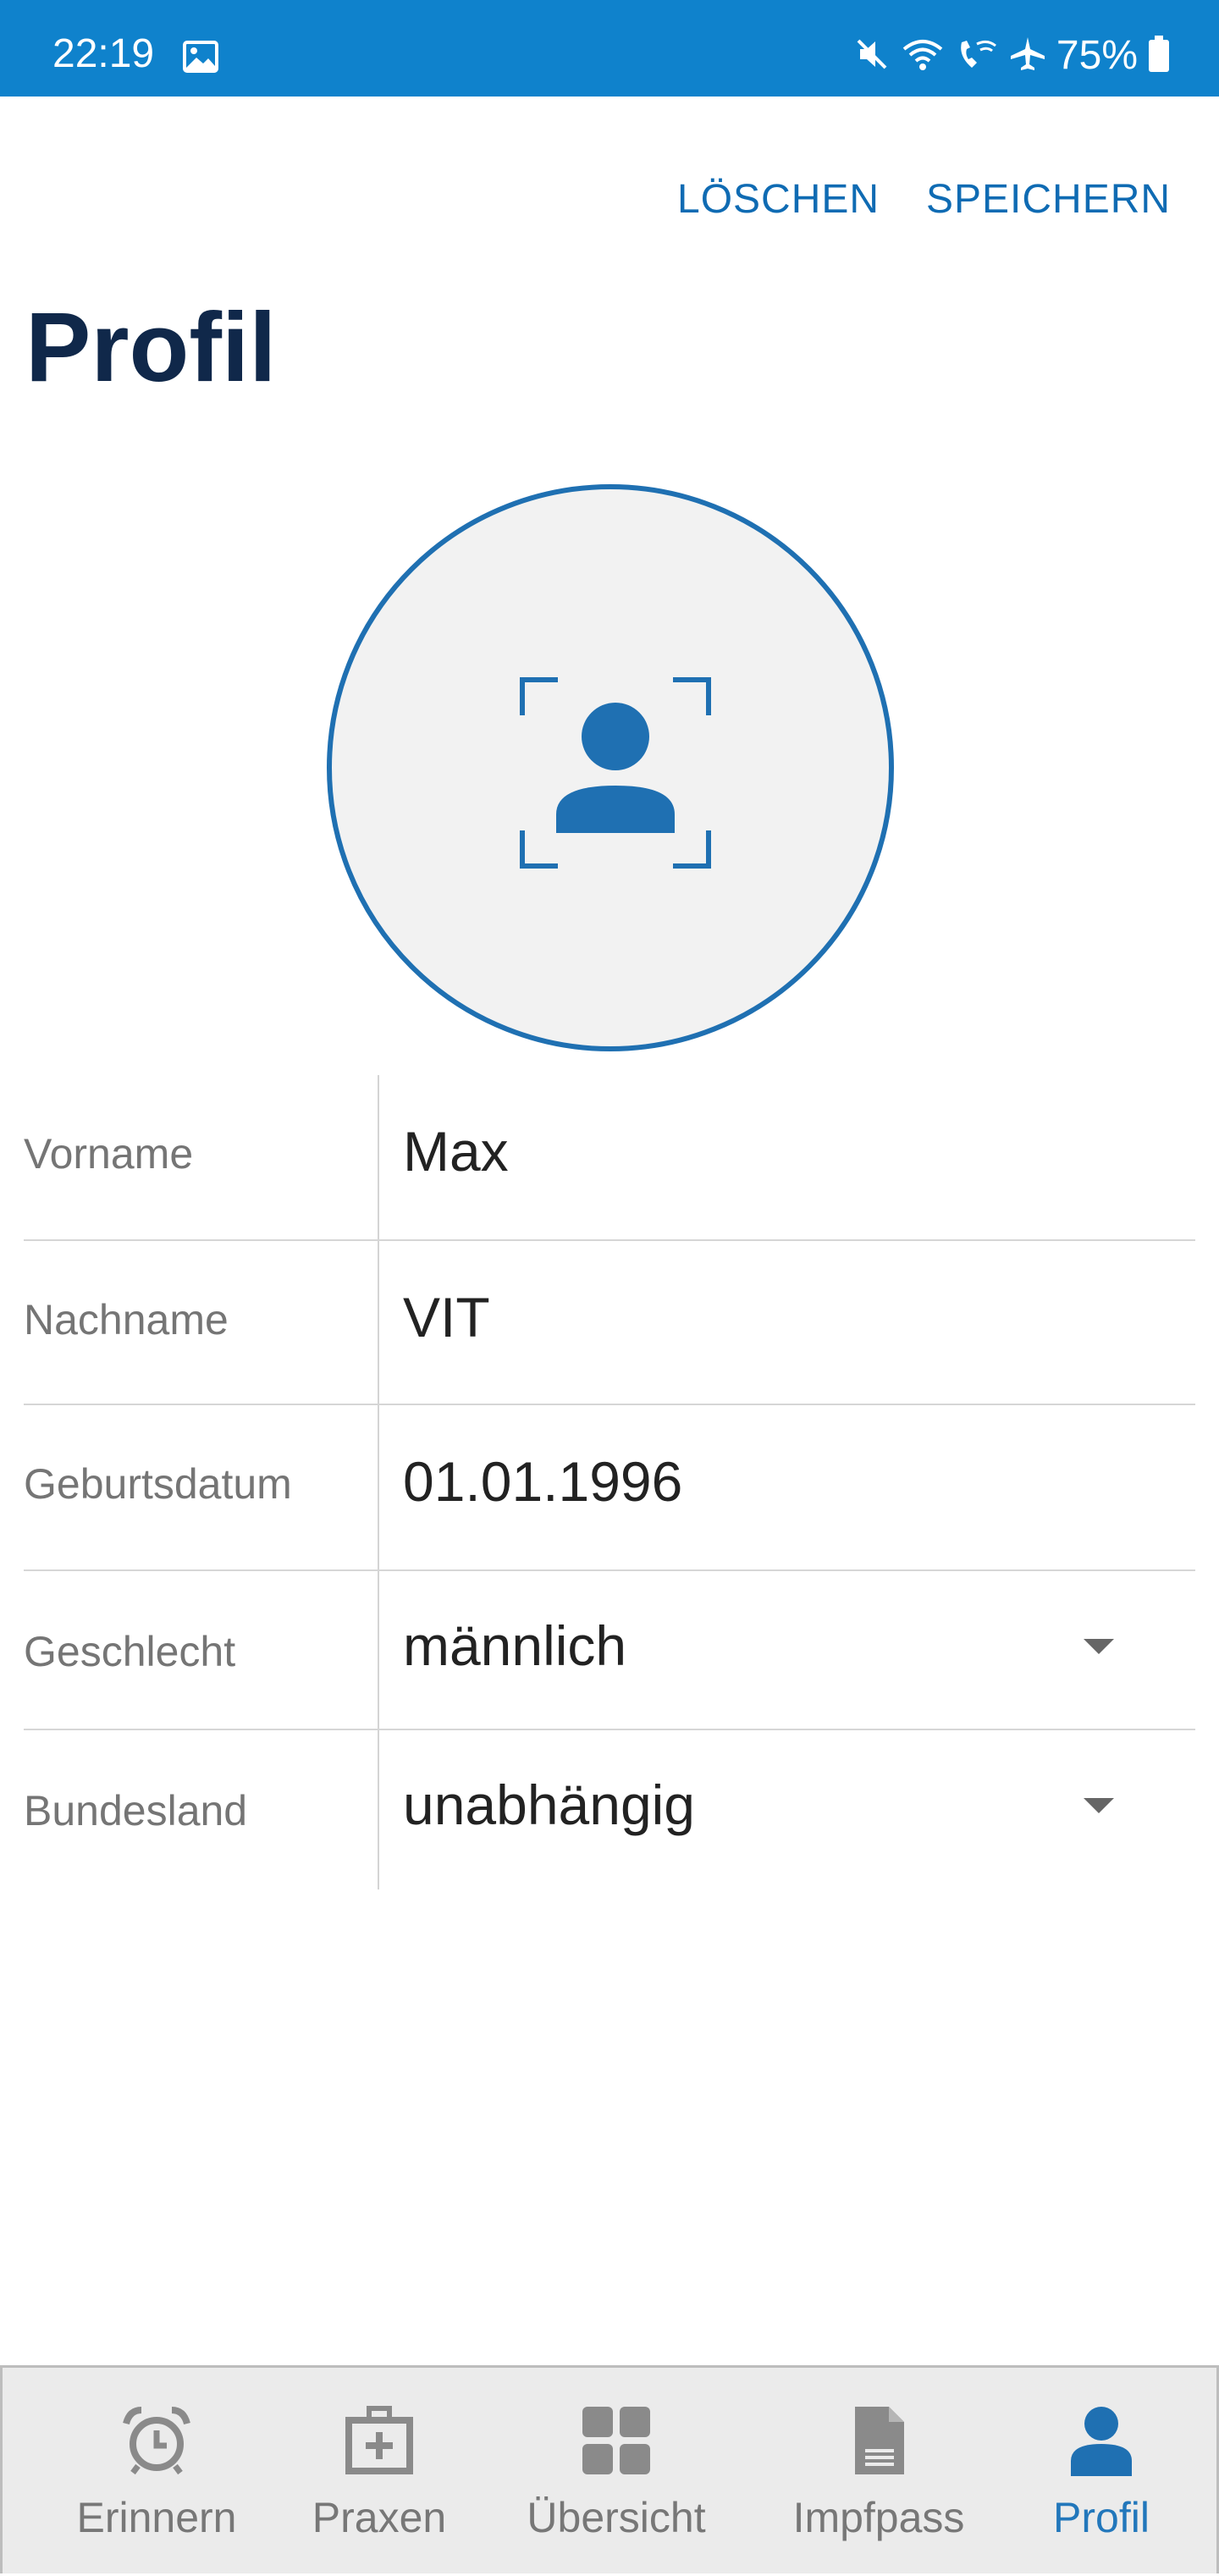  I want to click on nav-item-uebersicht: Übersicht, so click(616, 2472).